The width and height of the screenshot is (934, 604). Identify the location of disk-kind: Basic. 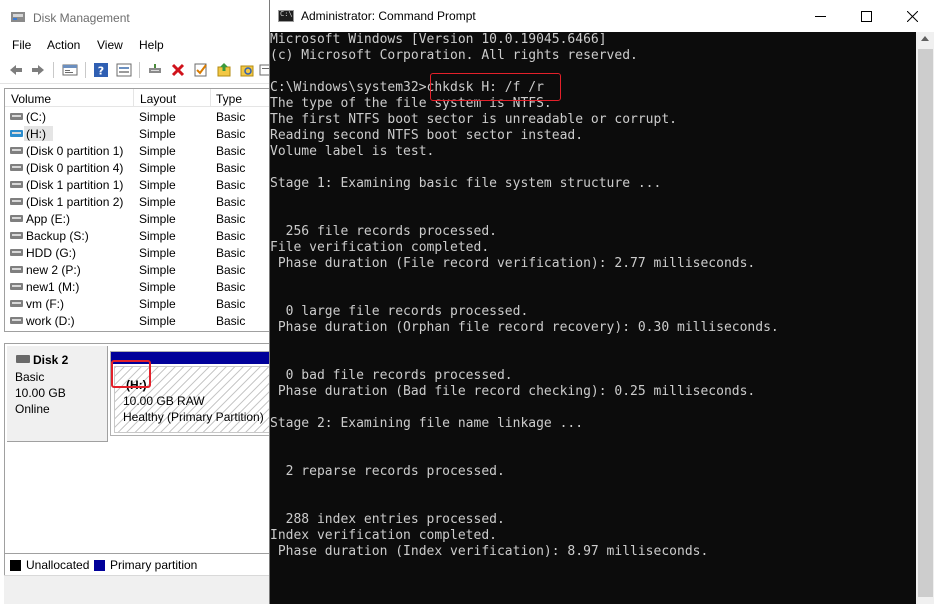
(30, 377).